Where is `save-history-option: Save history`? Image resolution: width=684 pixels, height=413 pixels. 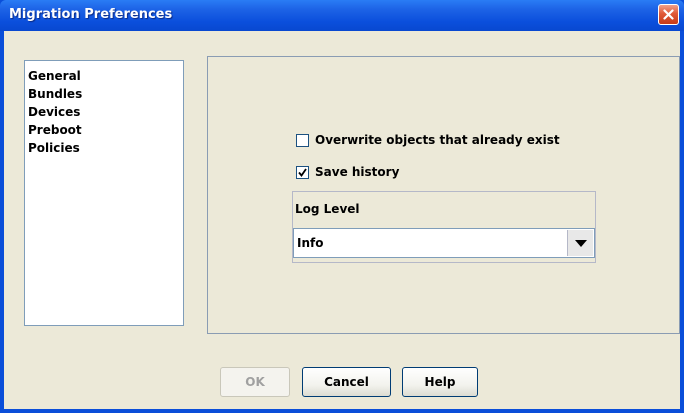 save-history-option: Save history is located at coordinates (347, 172).